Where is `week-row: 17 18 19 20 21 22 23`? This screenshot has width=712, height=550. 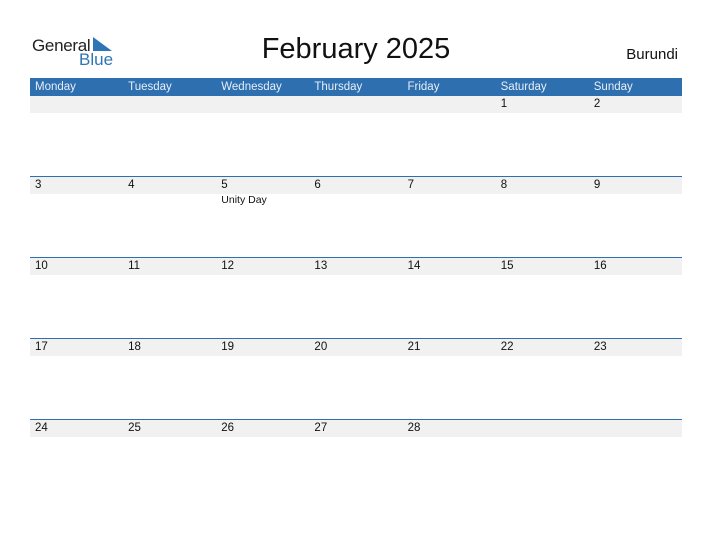 week-row: 17 18 19 20 21 22 23 is located at coordinates (356, 379).